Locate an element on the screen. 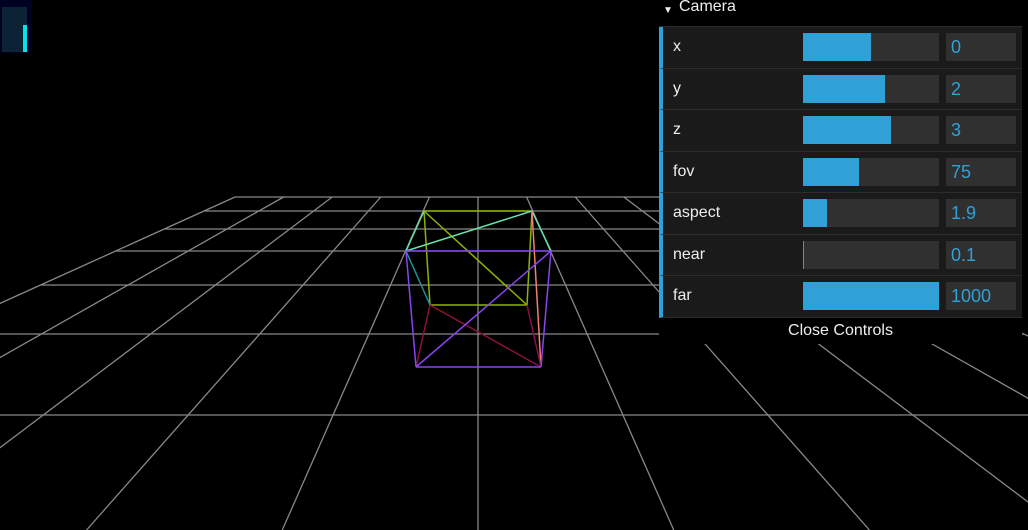  control-row-near: near 0.1 is located at coordinates (840, 255).